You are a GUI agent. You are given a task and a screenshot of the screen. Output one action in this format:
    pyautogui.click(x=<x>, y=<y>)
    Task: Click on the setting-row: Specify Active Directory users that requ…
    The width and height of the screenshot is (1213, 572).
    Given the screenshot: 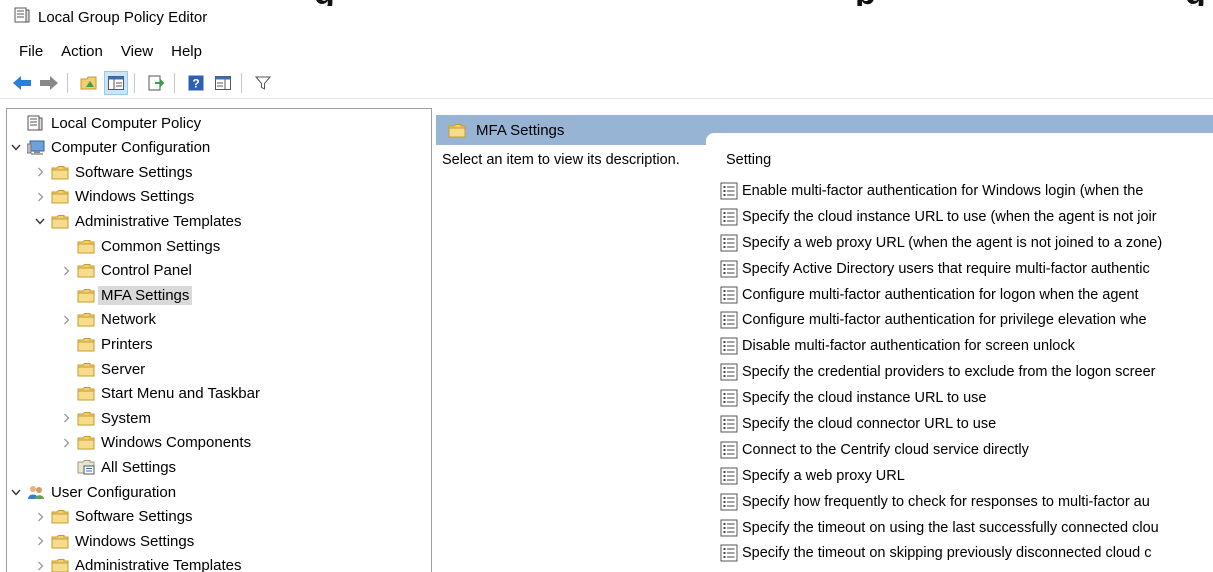 What is the action you would take?
    pyautogui.click(x=966, y=269)
    